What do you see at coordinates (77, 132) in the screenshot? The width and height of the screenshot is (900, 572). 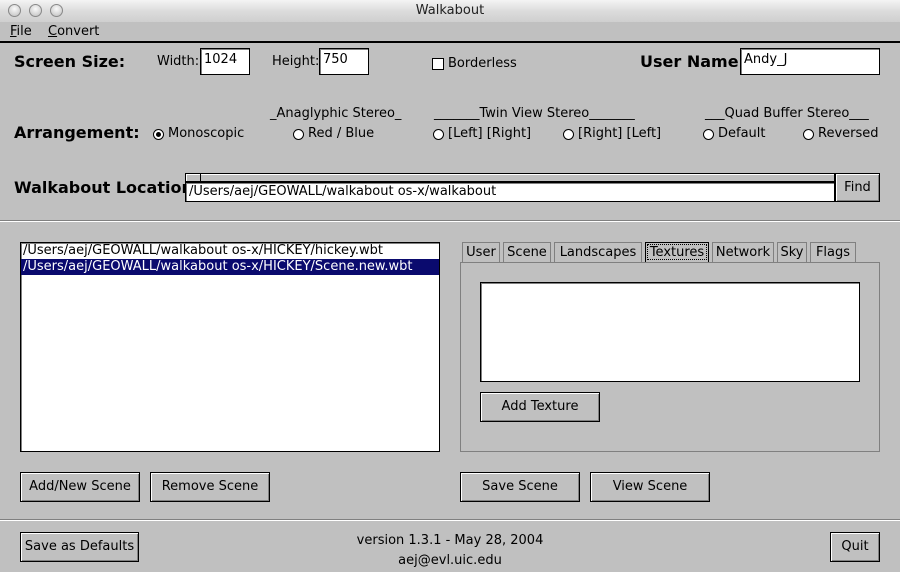 I see `arrangement-label: Arrangement:` at bounding box center [77, 132].